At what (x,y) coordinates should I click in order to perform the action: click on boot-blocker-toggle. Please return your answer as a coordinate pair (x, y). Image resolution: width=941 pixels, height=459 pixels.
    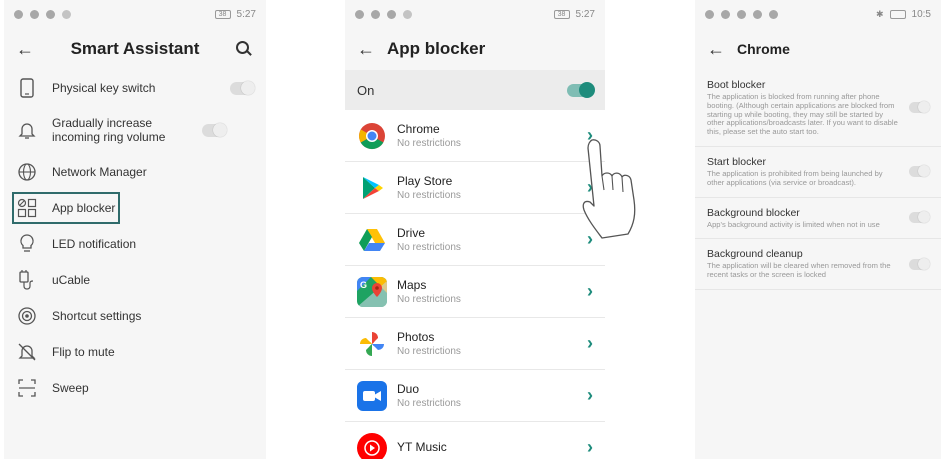
    Looking at the image, I should click on (919, 107).